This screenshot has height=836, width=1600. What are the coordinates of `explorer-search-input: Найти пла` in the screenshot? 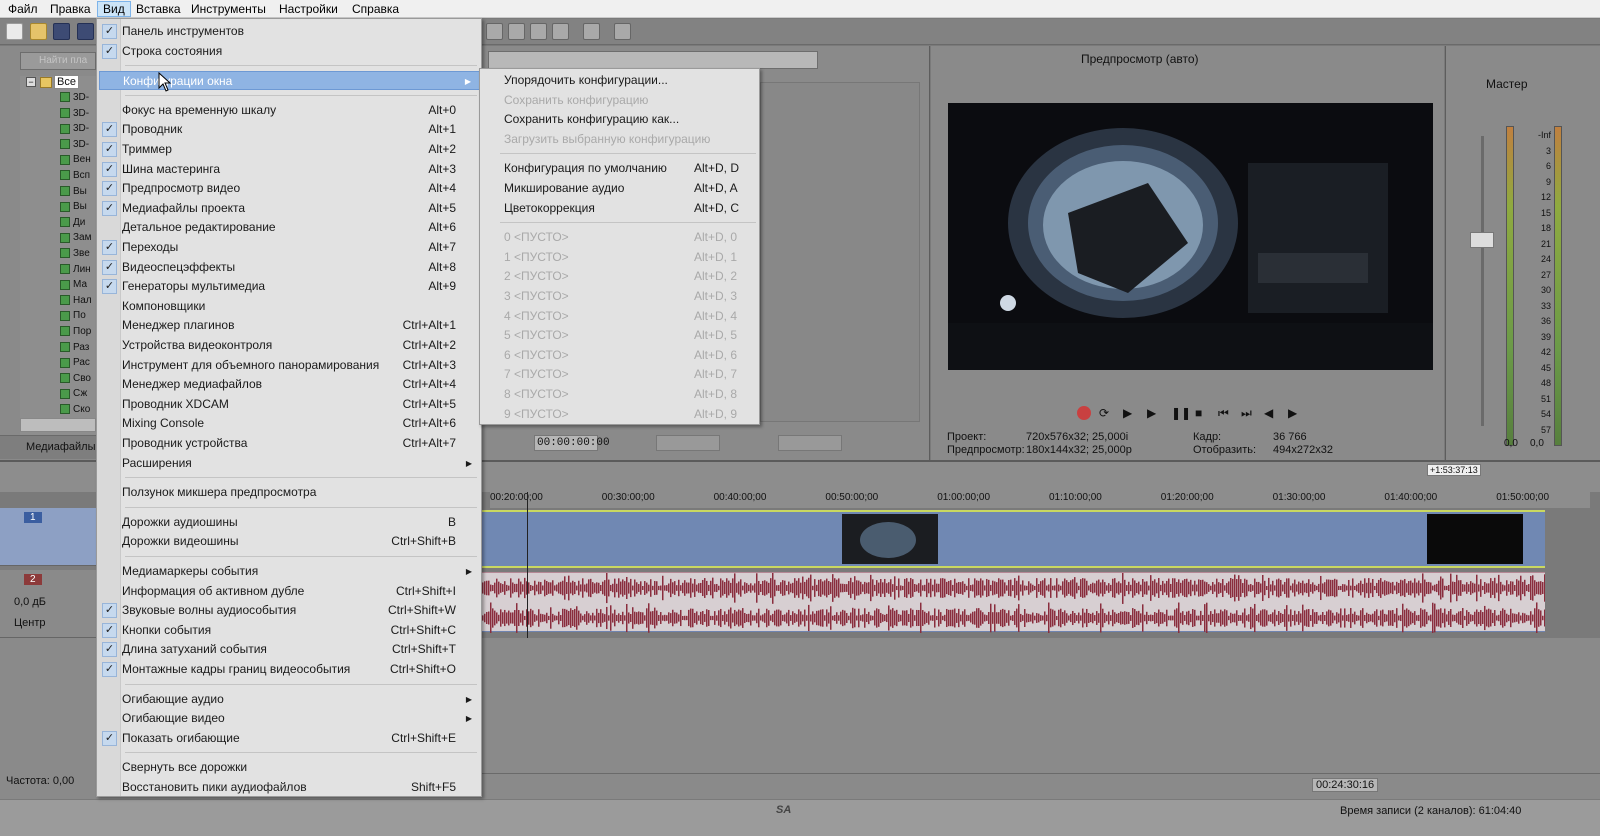 It's located at (58, 61).